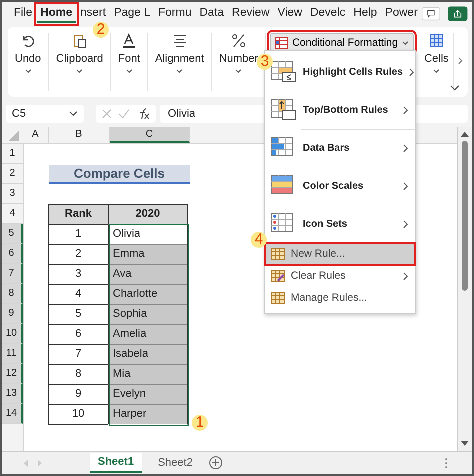 The width and height of the screenshot is (474, 476). I want to click on step-number: 2, so click(101, 30).